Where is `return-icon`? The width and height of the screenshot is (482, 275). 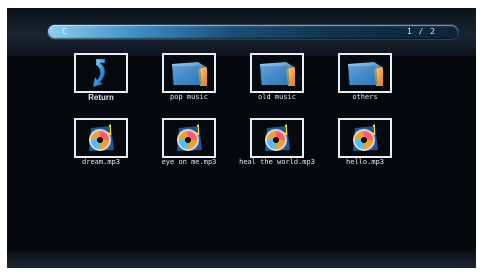 return-icon is located at coordinates (99, 73).